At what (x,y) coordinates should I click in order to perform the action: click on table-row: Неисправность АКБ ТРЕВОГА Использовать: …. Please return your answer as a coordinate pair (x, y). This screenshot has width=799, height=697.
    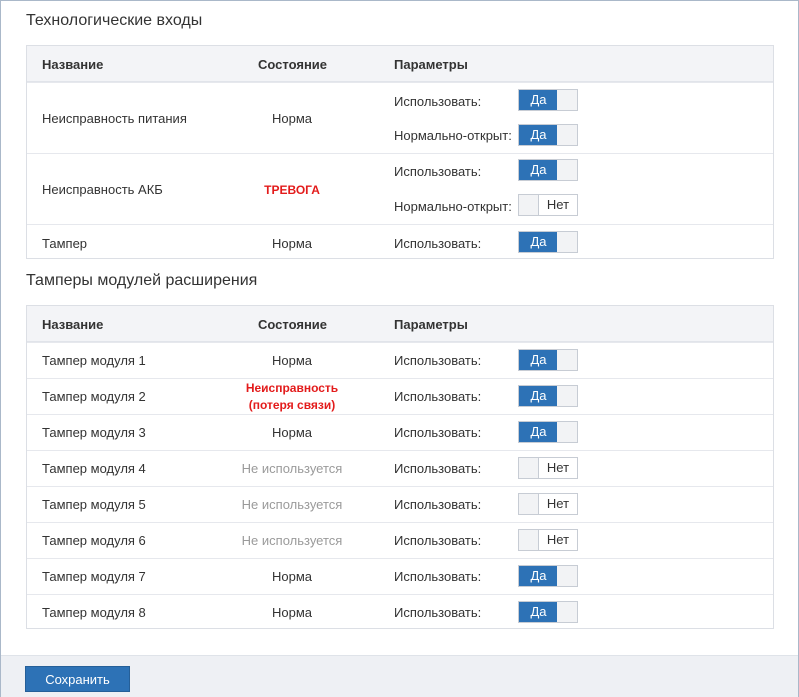
    Looking at the image, I should click on (400, 188).